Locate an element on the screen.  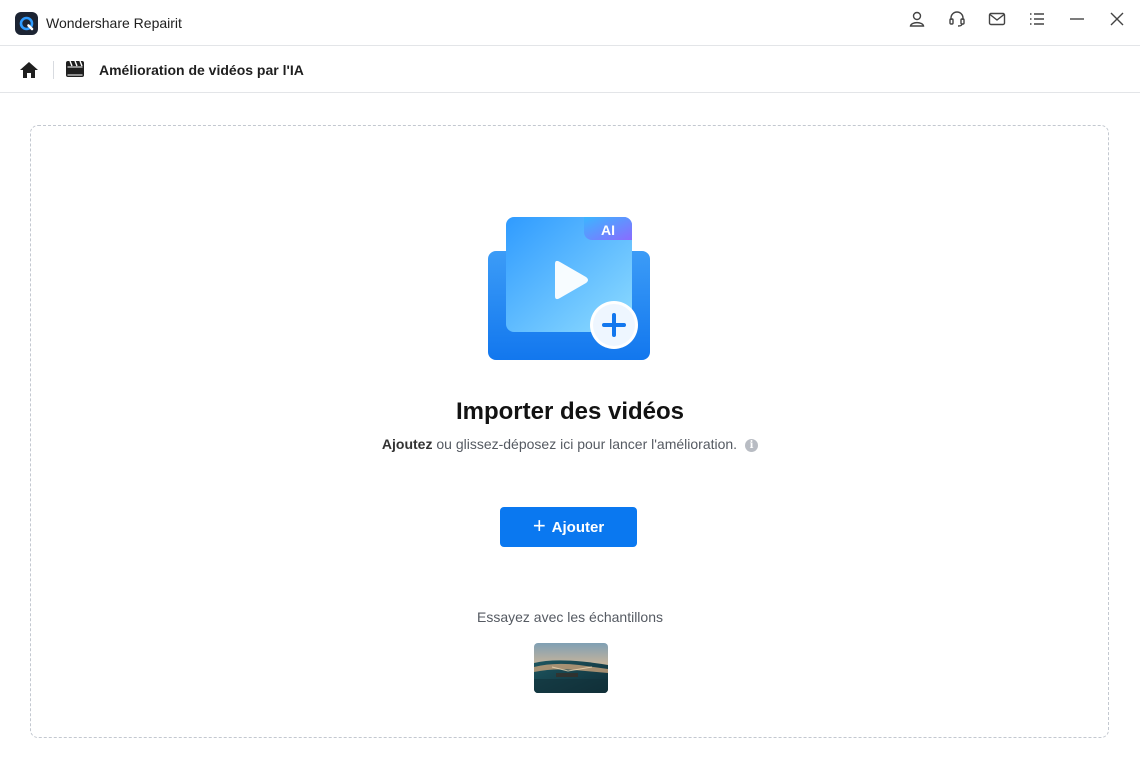
mail-icon is located at coordinates (997, 19).